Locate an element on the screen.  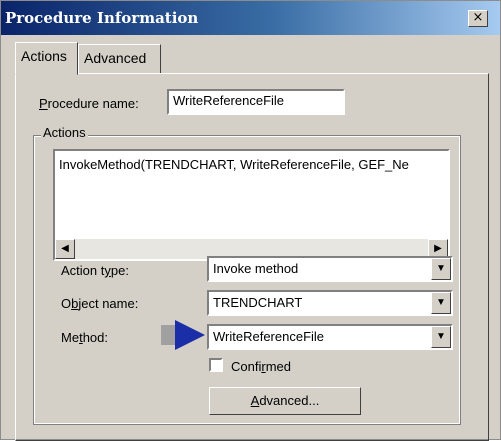
close-icon: × is located at coordinates (478, 17).